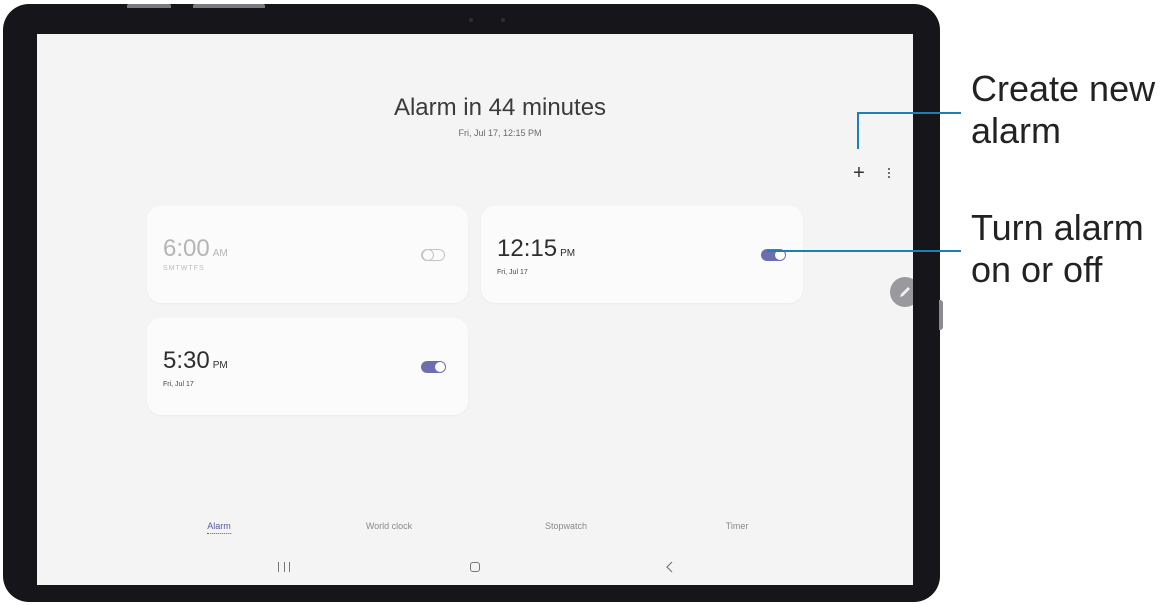 The height and width of the screenshot is (605, 1165). I want to click on callout-create-new-alarm: Create new alarm, so click(1063, 110).